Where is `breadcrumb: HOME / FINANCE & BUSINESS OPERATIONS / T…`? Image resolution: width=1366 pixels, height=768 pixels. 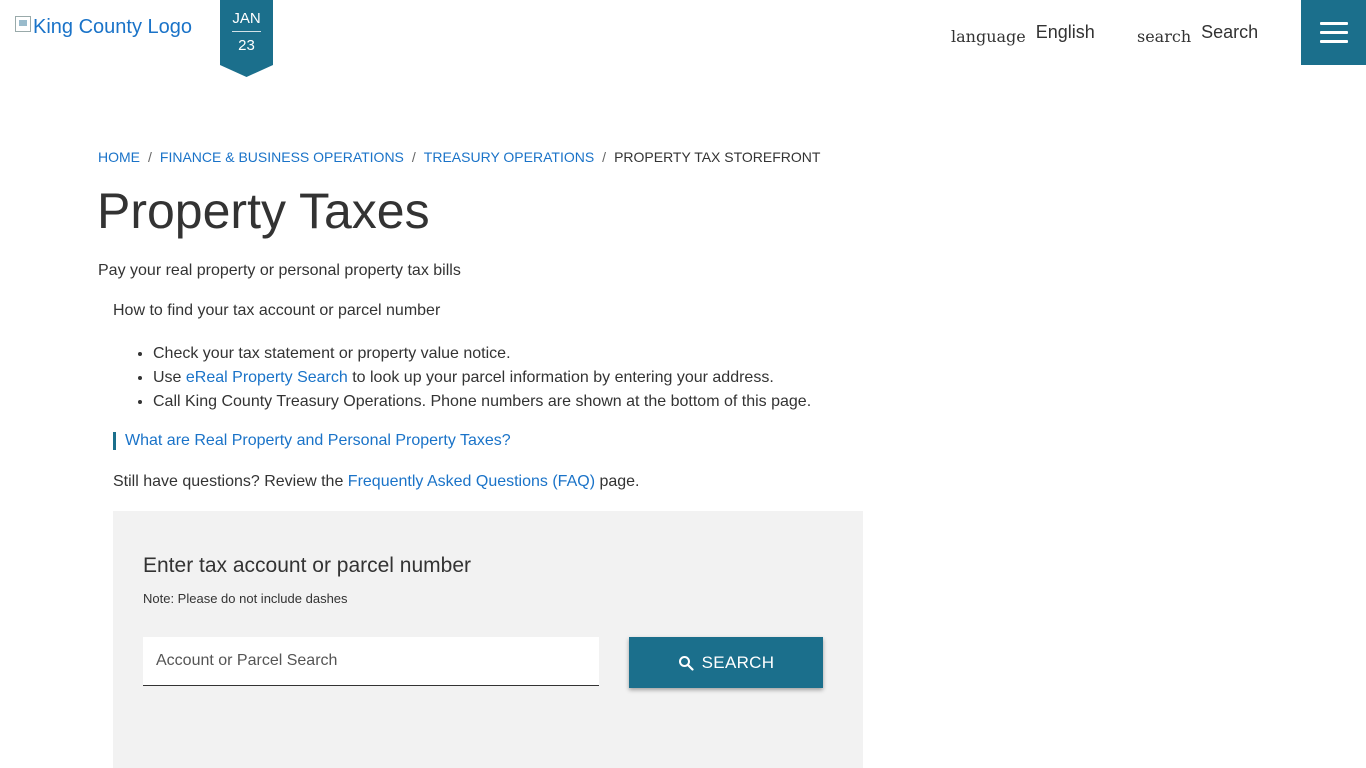
breadcrumb: HOME / FINANCE & BUSINESS OPERATIONS / T… is located at coordinates (459, 157).